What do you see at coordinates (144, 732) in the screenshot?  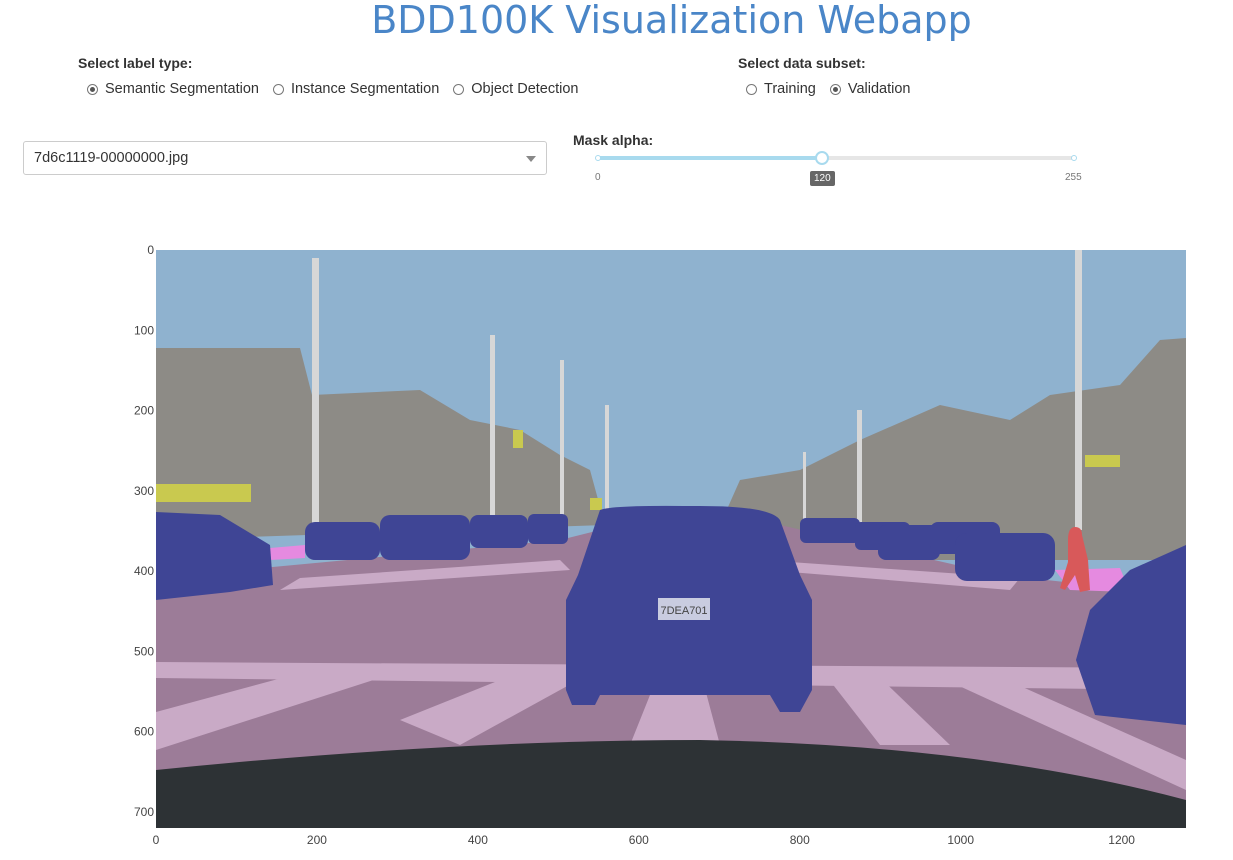 I see `y-tick-label: 600` at bounding box center [144, 732].